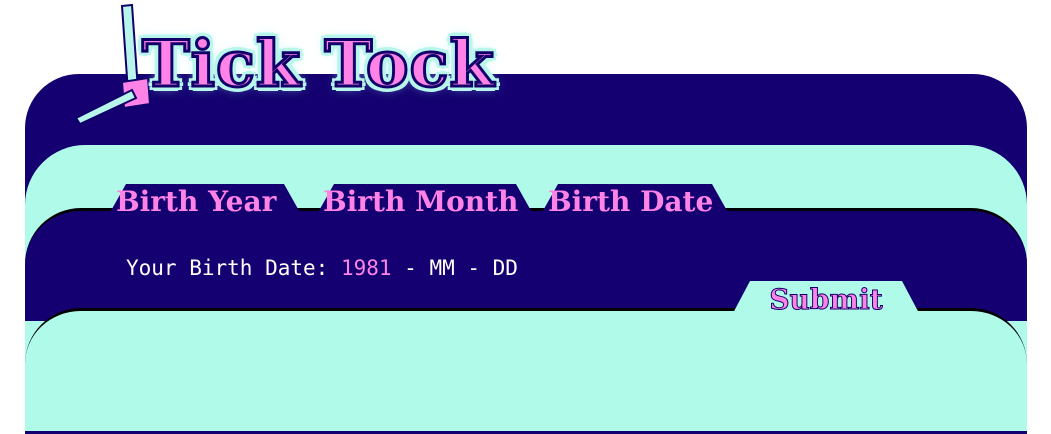  Describe the element at coordinates (318, 65) in the screenshot. I see `logo-title: Tick Tock` at that location.